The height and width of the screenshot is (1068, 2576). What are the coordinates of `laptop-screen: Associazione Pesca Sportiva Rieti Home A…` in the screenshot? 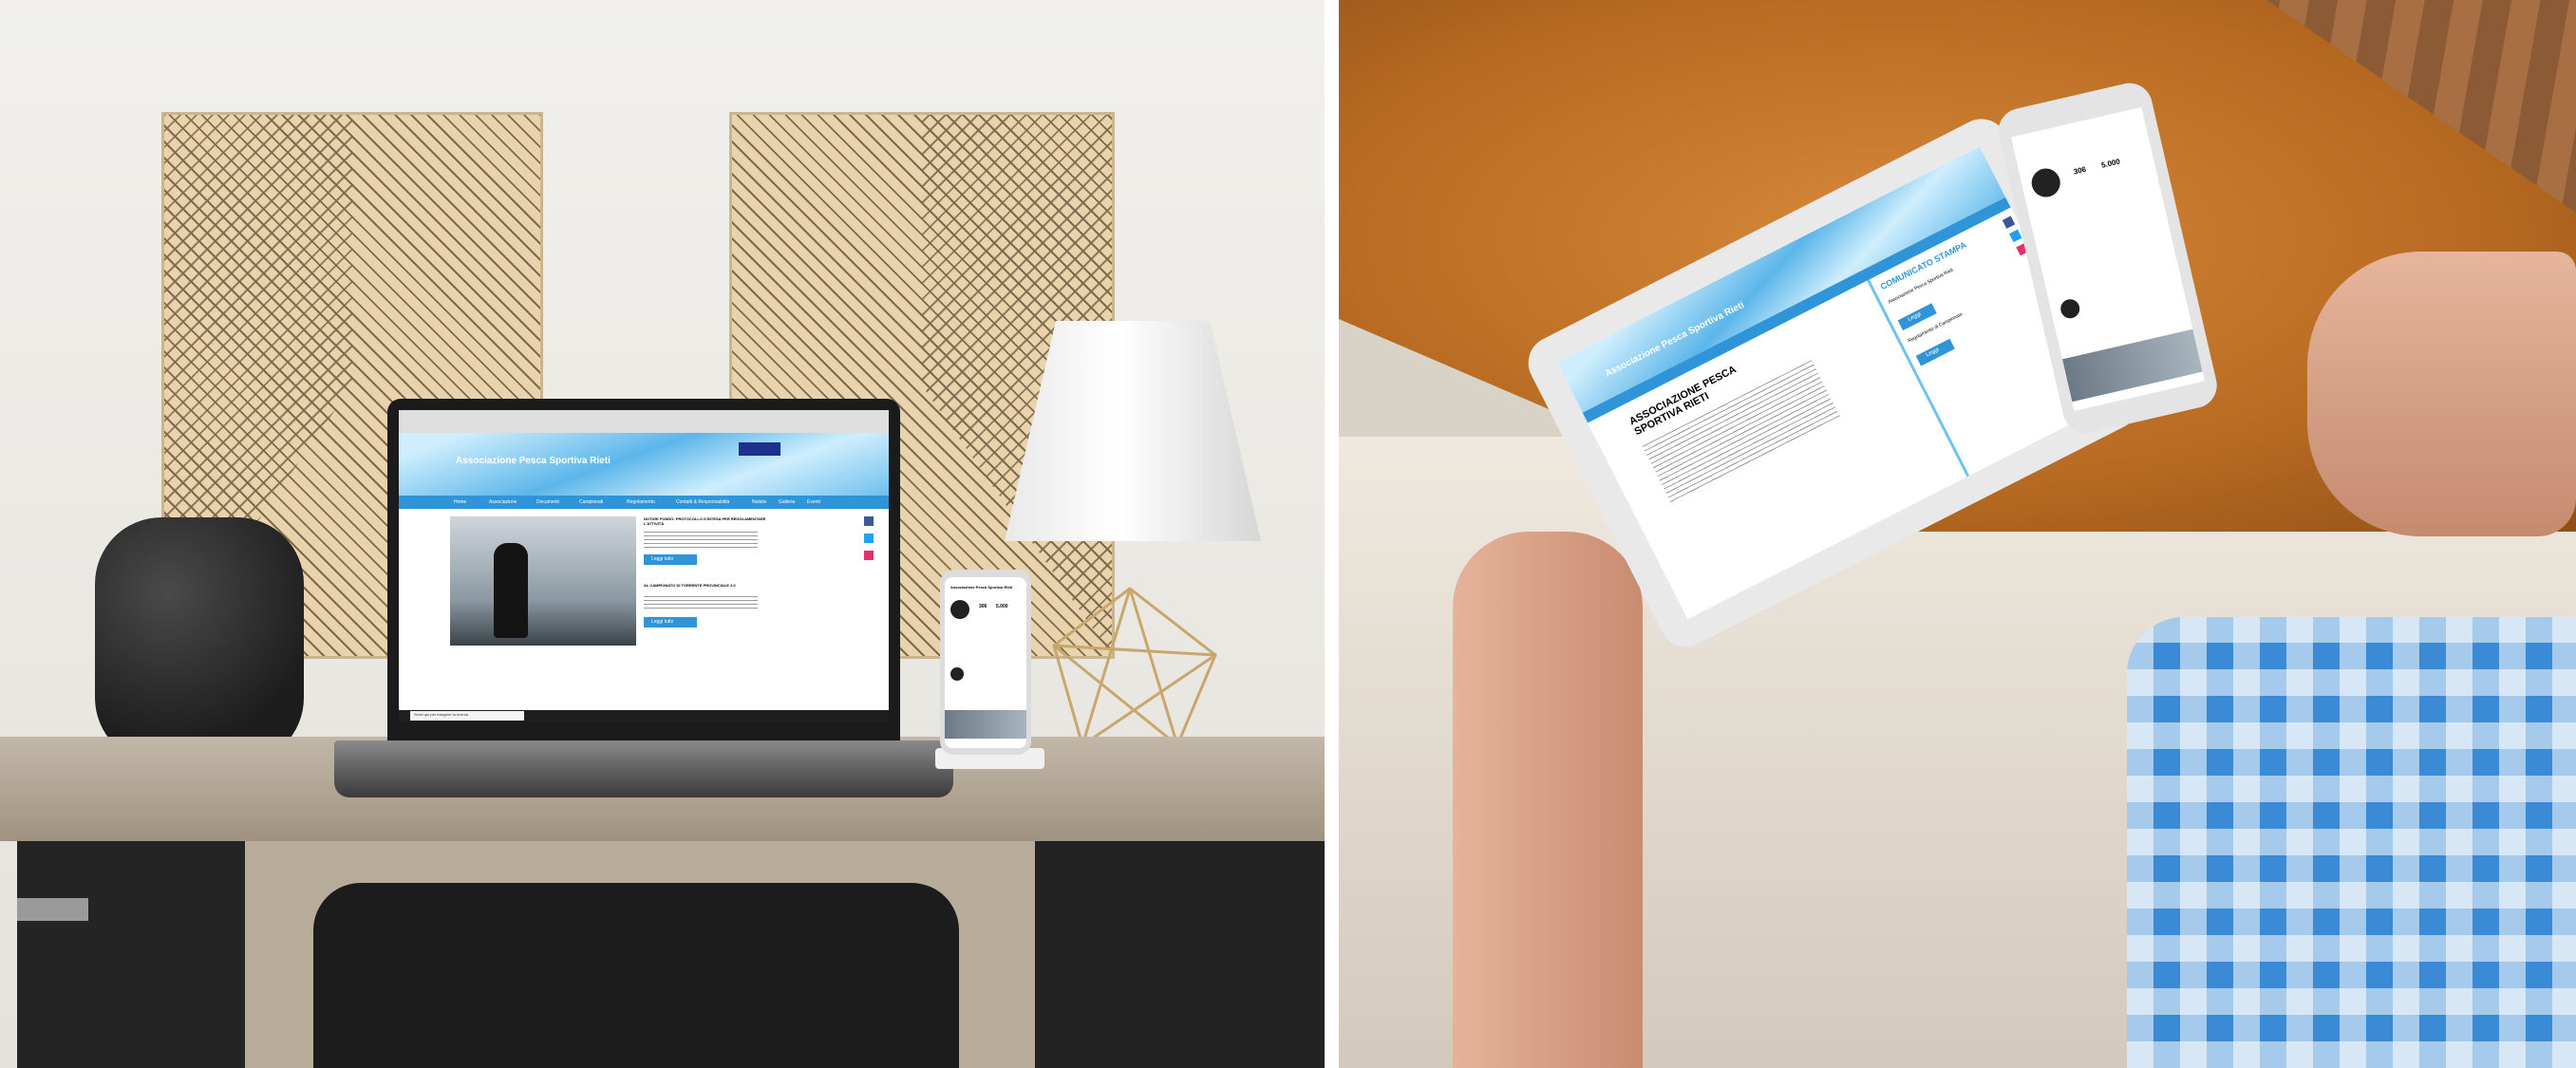 It's located at (644, 566).